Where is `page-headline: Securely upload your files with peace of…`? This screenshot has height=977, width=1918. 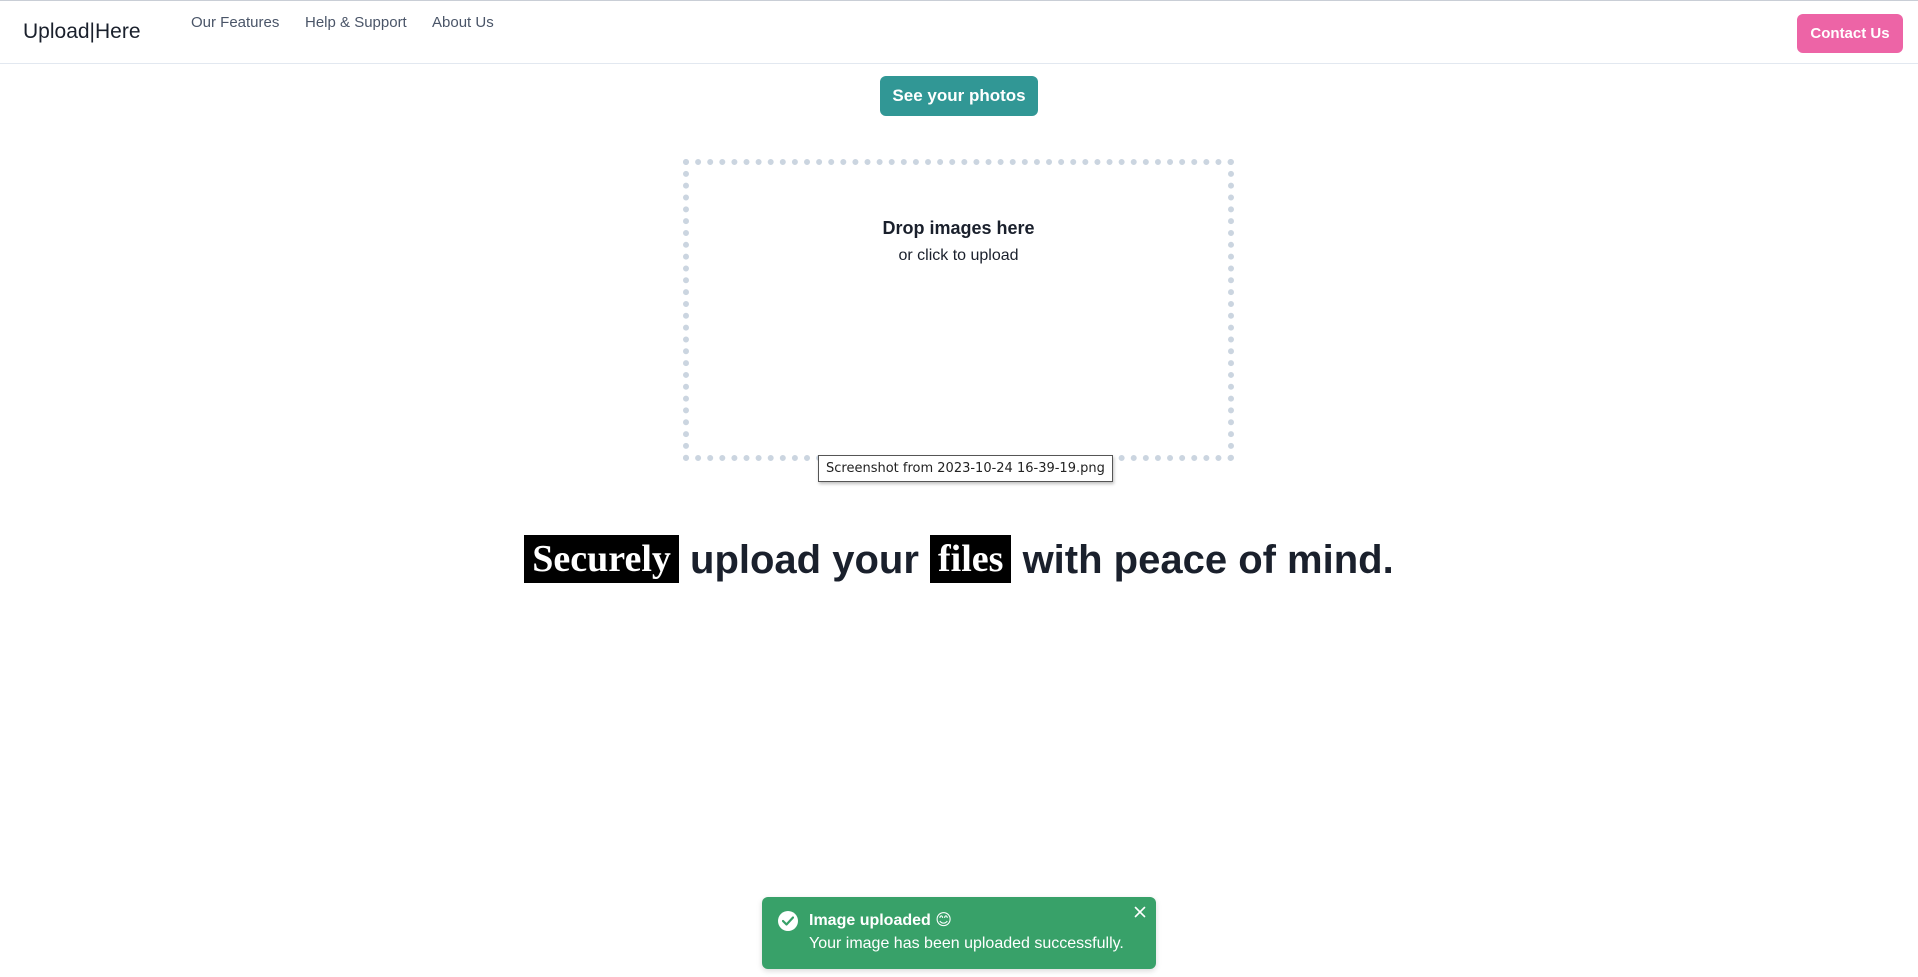 page-headline: Securely upload your files with peace of… is located at coordinates (959, 560).